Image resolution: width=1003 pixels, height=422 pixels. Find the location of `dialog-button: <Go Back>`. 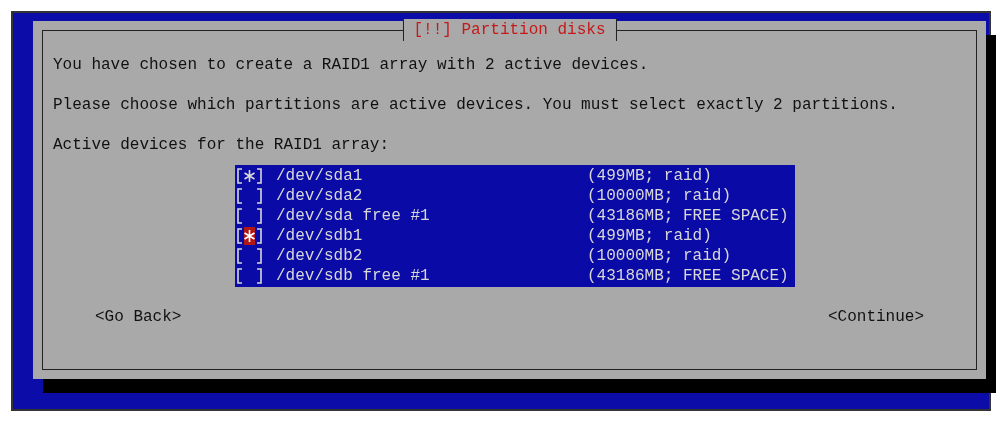

dialog-button: <Go Back> is located at coordinates (138, 317).